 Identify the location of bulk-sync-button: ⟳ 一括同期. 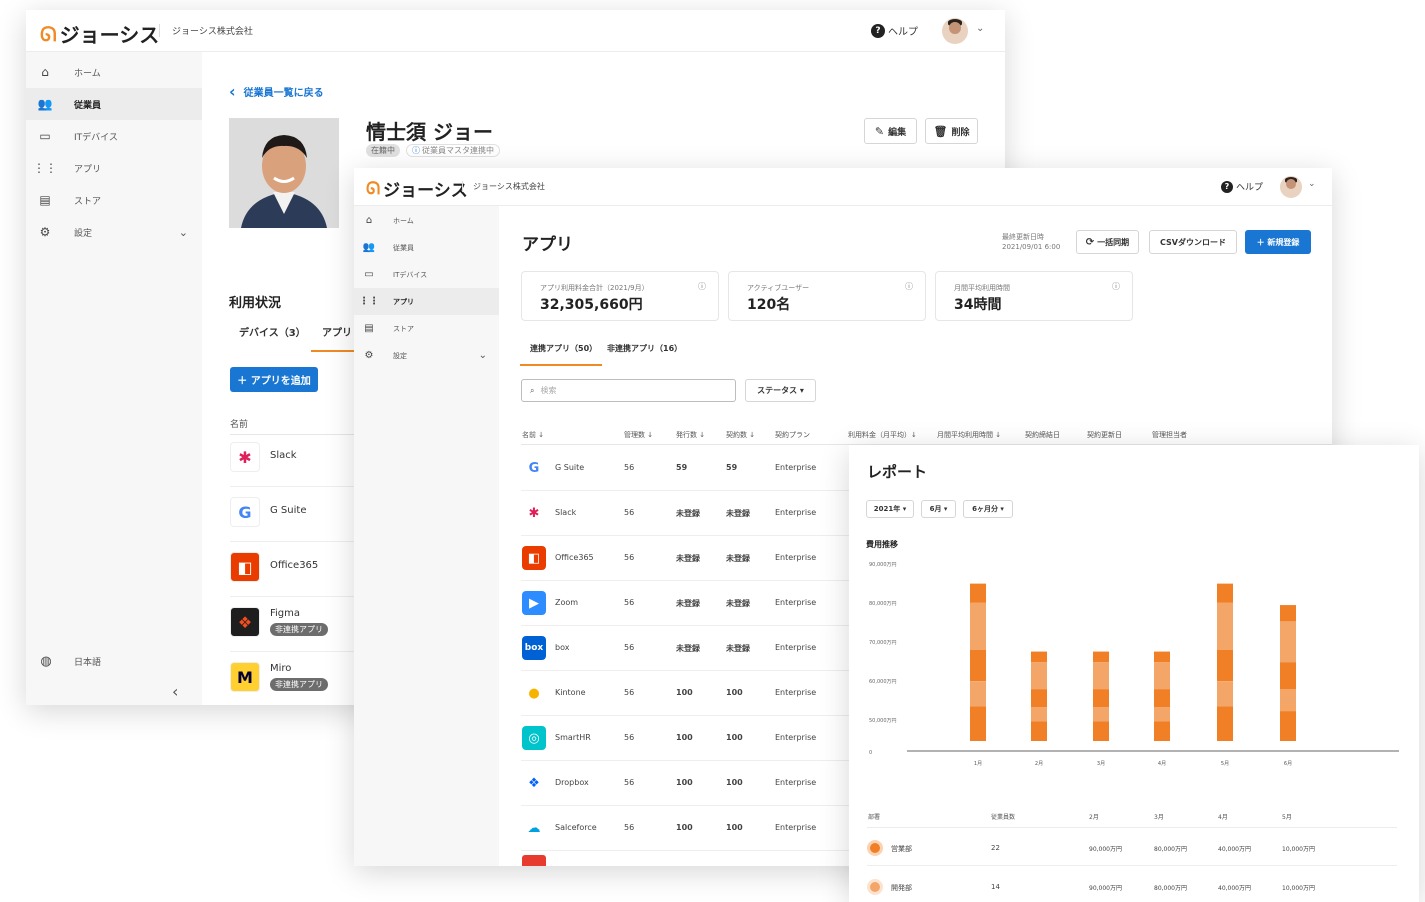
(1107, 242).